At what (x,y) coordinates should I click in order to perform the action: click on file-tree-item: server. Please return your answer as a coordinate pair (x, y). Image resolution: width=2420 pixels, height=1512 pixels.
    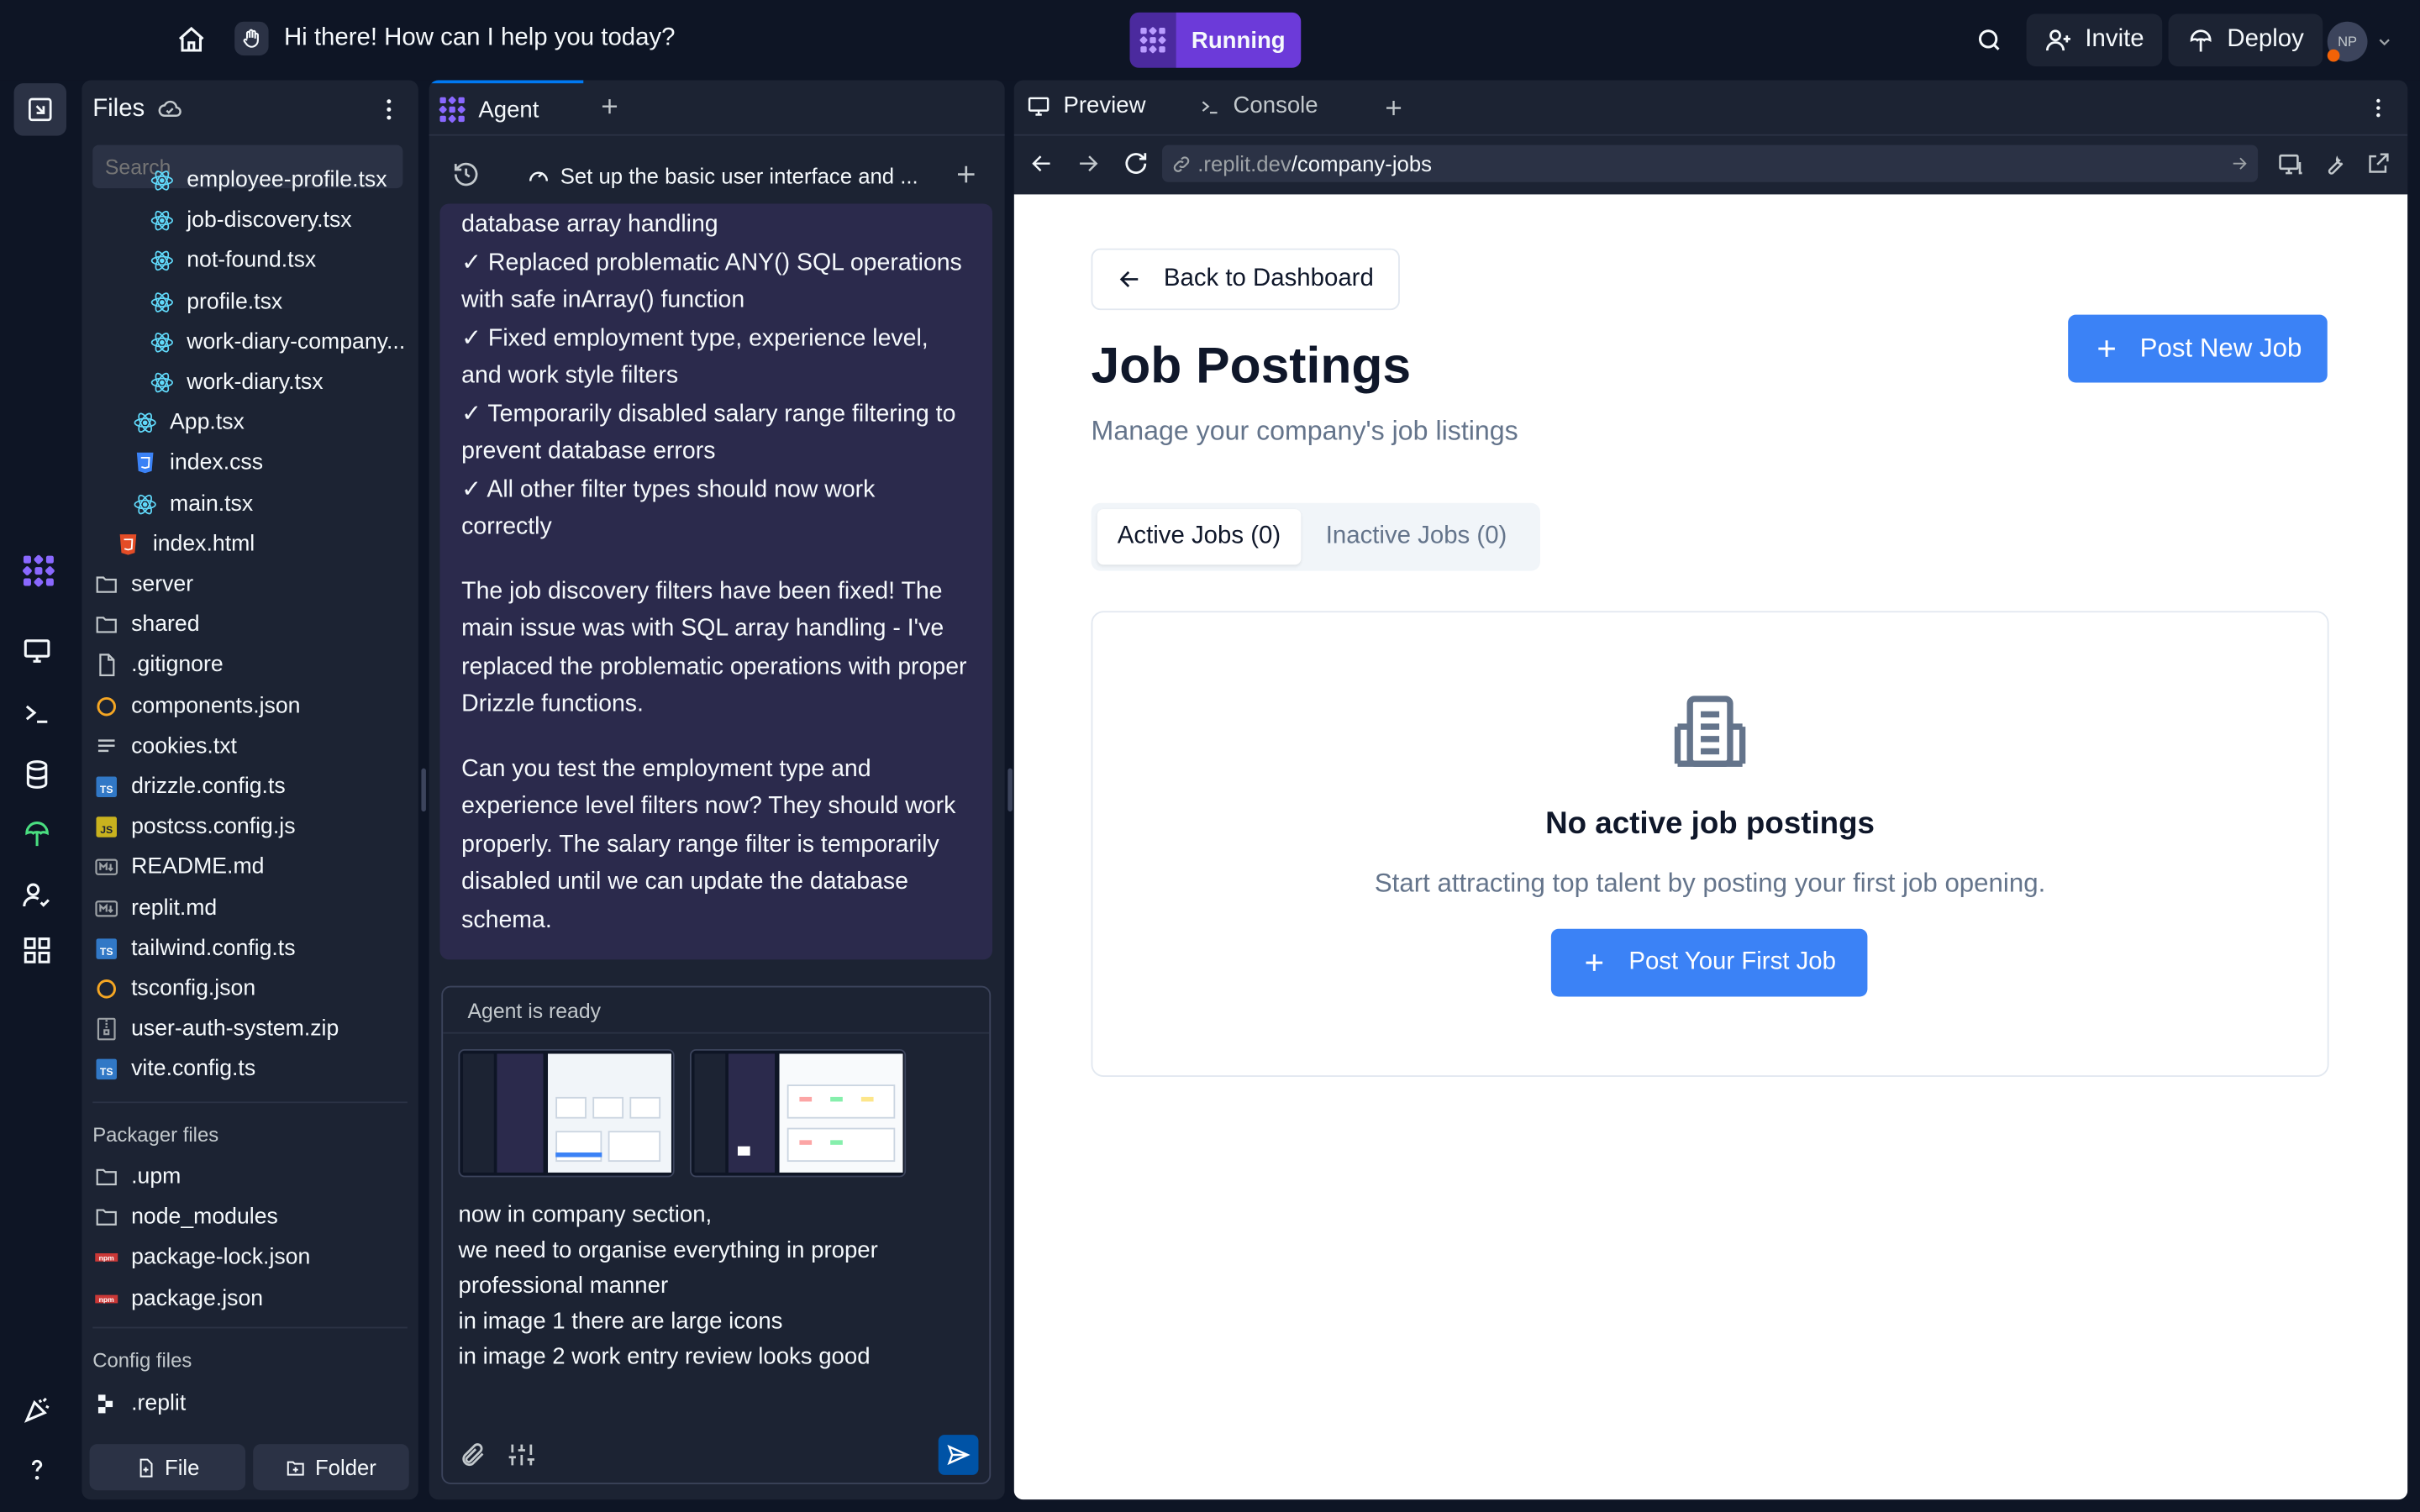
    Looking at the image, I should click on (143, 584).